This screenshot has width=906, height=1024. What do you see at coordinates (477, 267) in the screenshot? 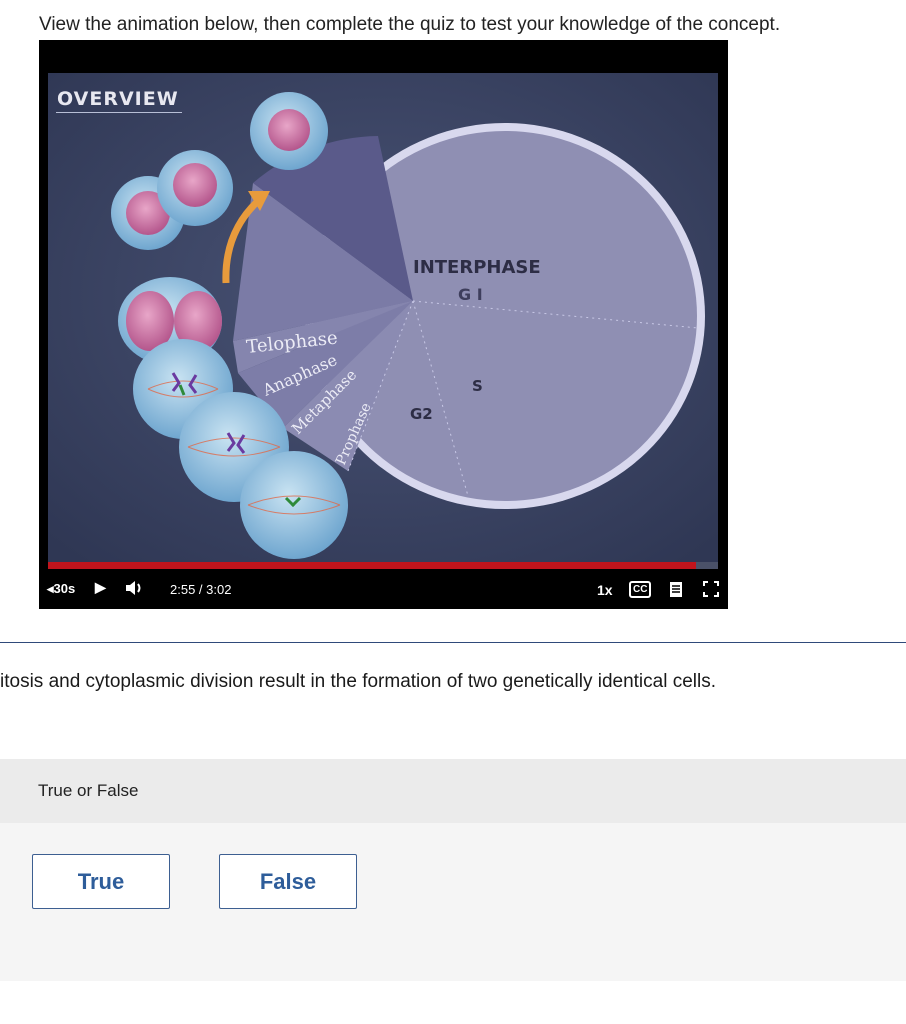
I see `label-interphase: INTERPHASE` at bounding box center [477, 267].